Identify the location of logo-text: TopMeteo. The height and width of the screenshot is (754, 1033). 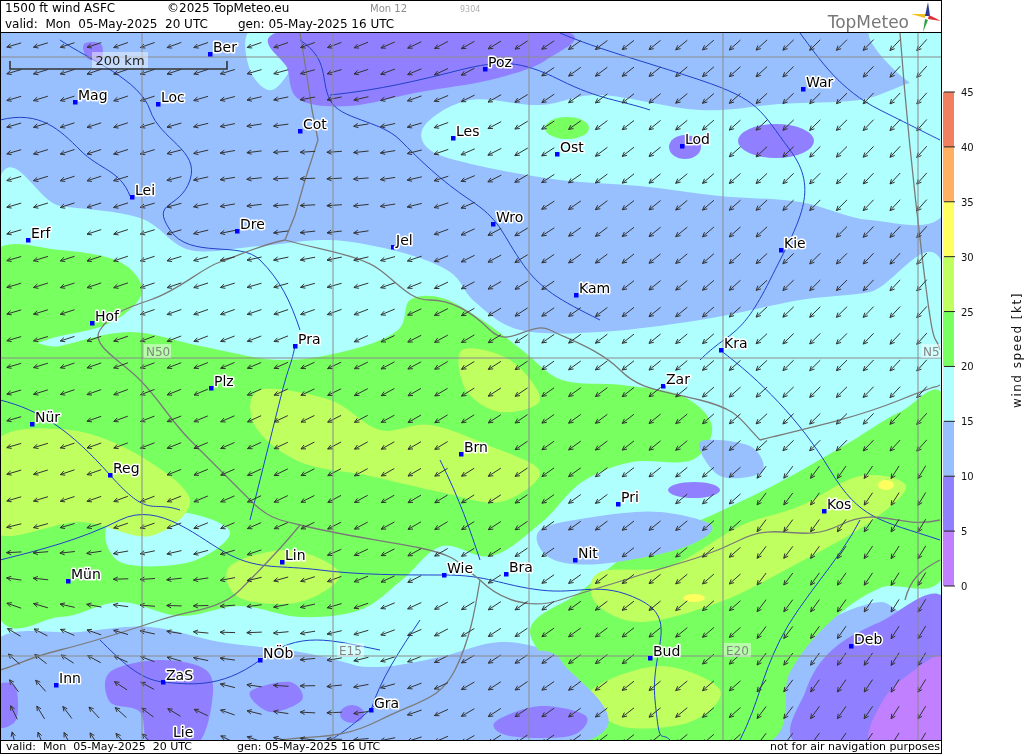
(868, 22).